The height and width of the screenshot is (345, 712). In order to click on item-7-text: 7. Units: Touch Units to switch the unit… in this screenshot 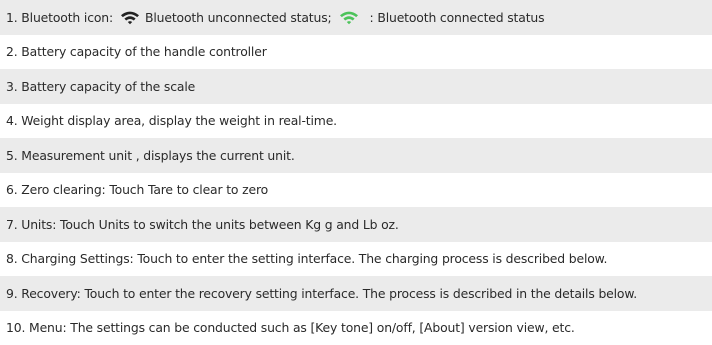, I will do `click(202, 224)`.